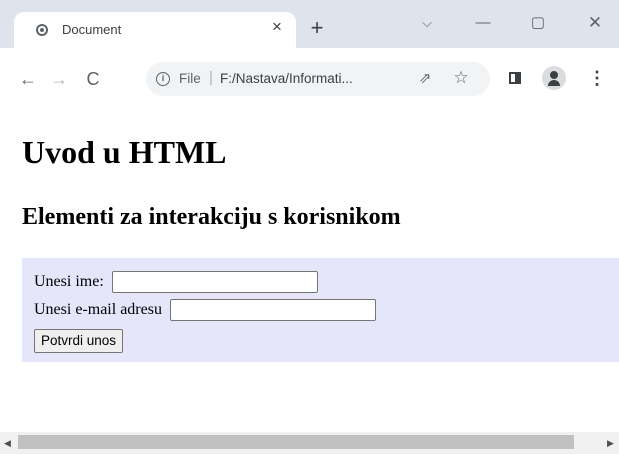 Image resolution: width=619 pixels, height=454 pixels. What do you see at coordinates (597, 78) in the screenshot?
I see `menu-icon: ⋮` at bounding box center [597, 78].